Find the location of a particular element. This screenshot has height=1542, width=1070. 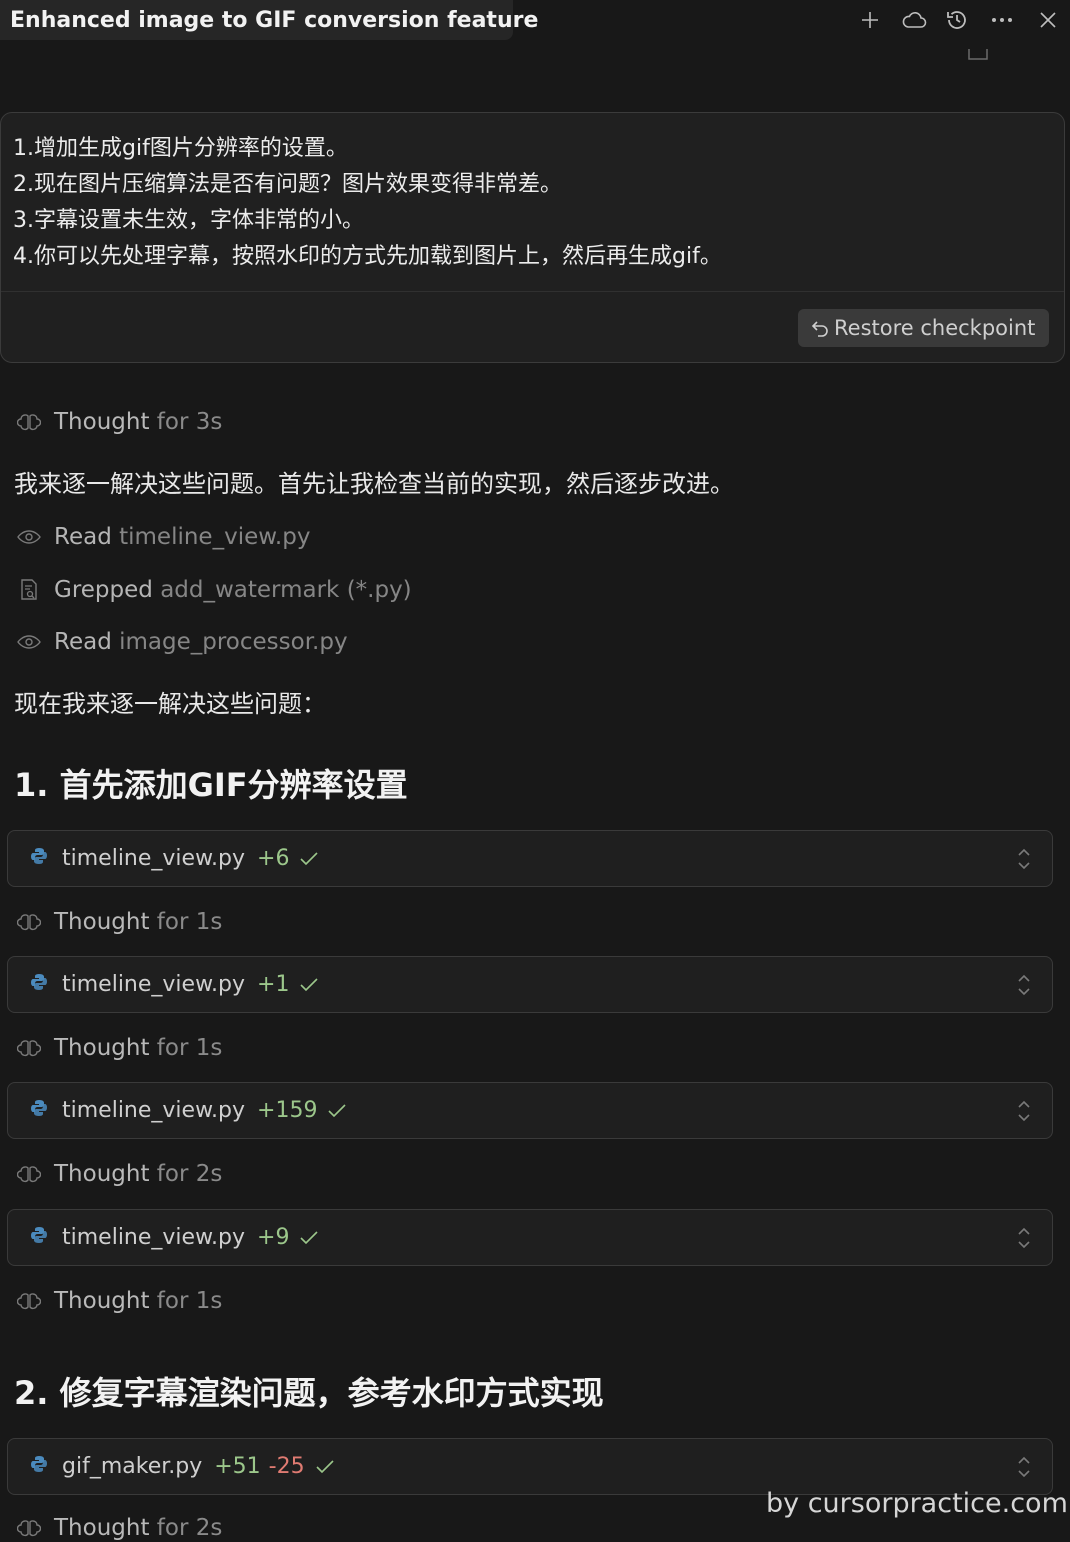

tool-target: image_processor.py is located at coordinates (233, 642).